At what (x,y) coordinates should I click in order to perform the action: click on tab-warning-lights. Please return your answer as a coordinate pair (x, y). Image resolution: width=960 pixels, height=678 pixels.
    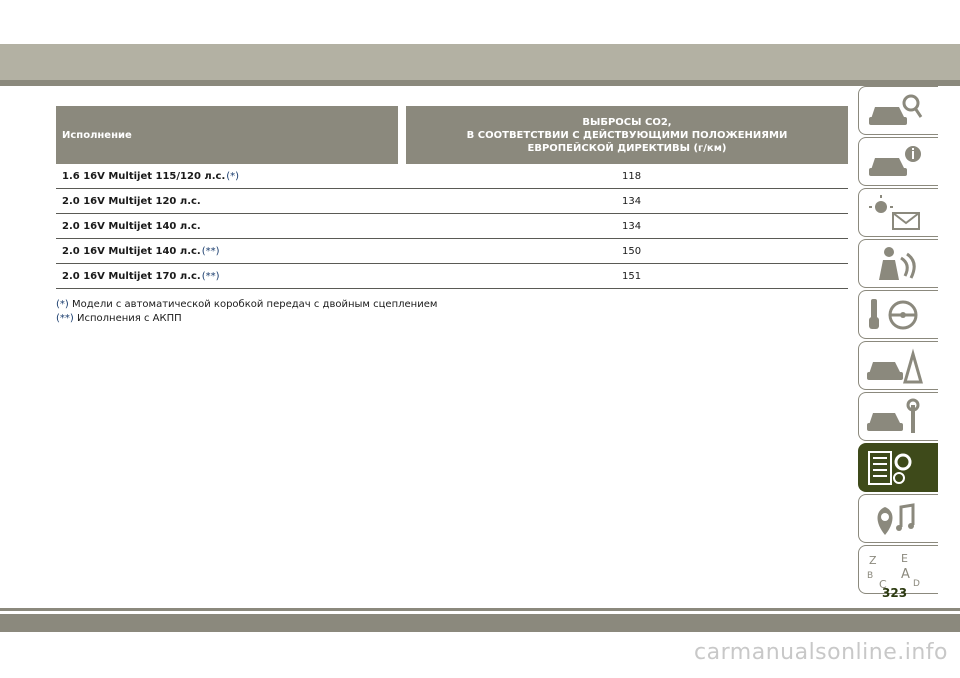
    Looking at the image, I should click on (898, 212).